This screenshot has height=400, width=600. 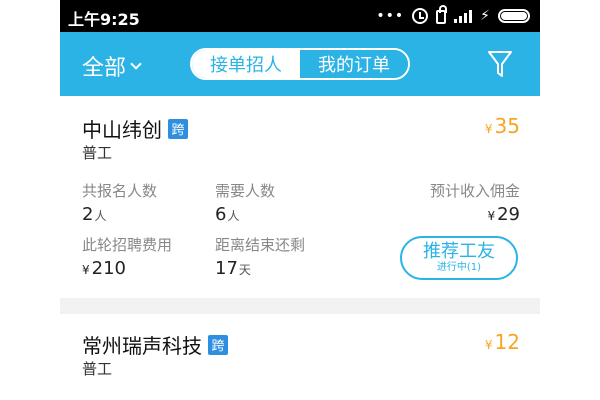 What do you see at coordinates (420, 15) in the screenshot?
I see `alarm-icon` at bounding box center [420, 15].